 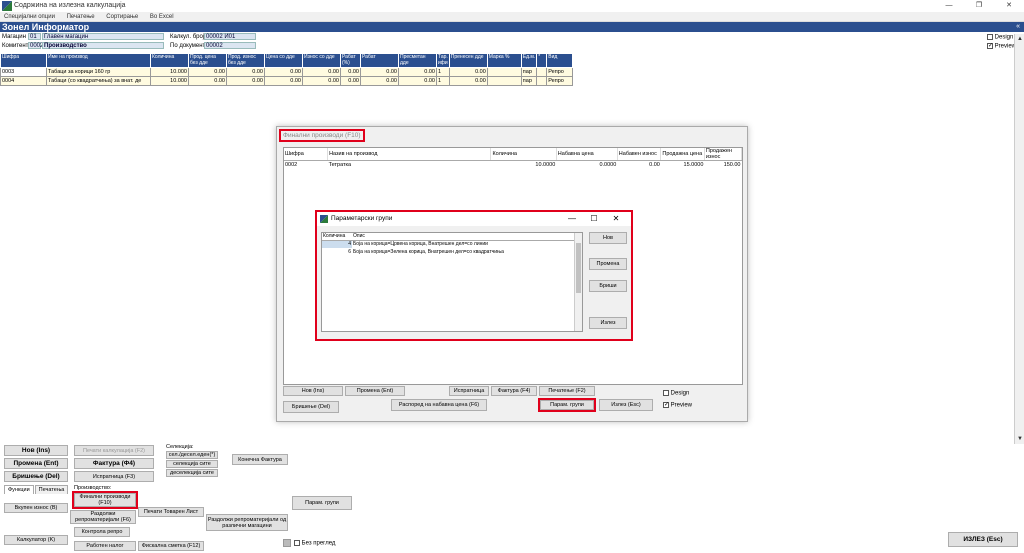 I want to click on fd-grid-header: Набавна цена, so click(x=587, y=154).